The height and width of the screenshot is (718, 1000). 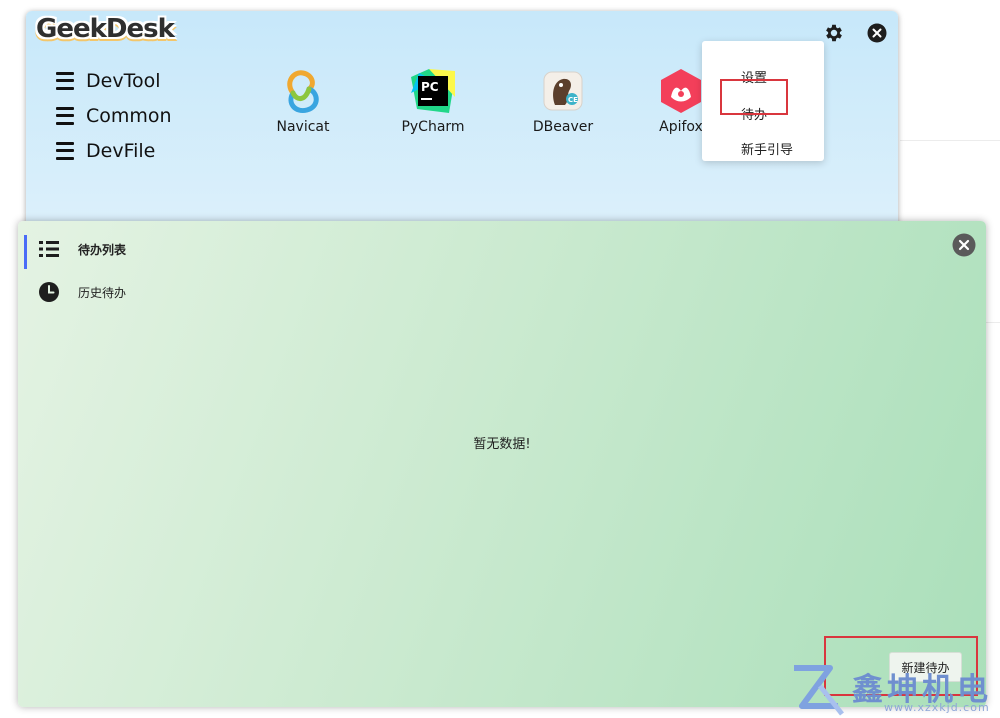 I want to click on pycharm-icon: PC, so click(x=433, y=91).